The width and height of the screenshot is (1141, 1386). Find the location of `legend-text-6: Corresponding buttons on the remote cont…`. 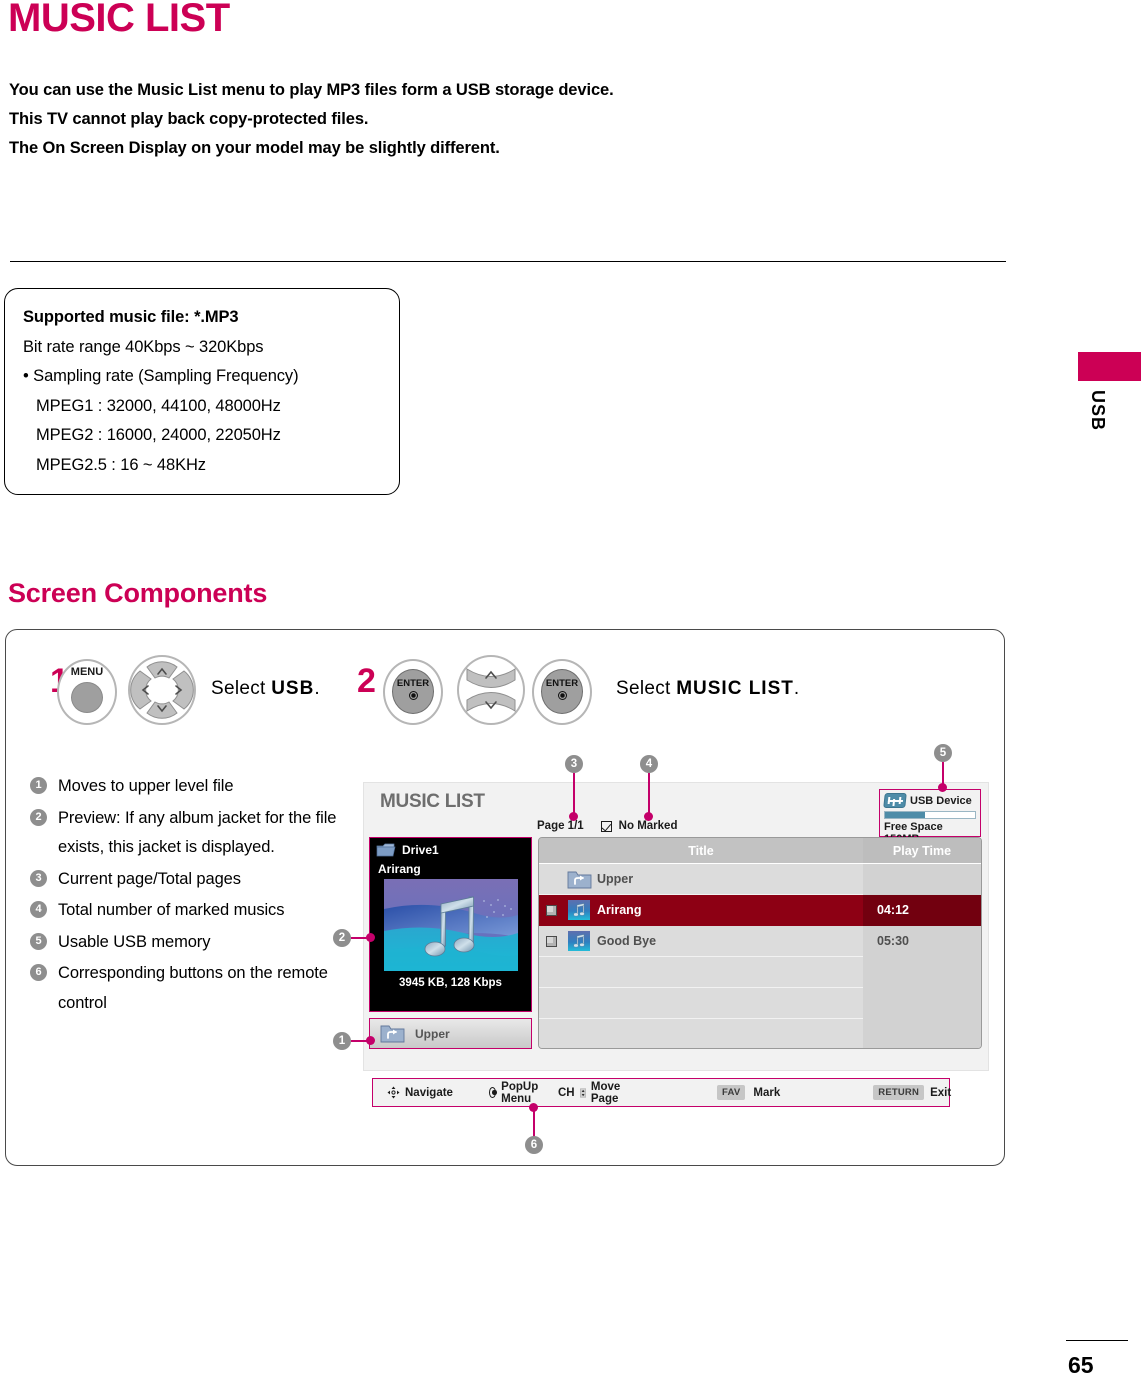

legend-text-6: Corresponding buttons on the remote cont… is located at coordinates (193, 988).